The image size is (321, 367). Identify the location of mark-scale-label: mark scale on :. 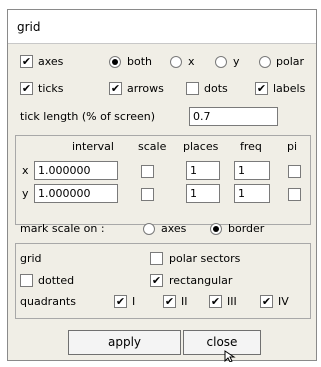
(62, 228).